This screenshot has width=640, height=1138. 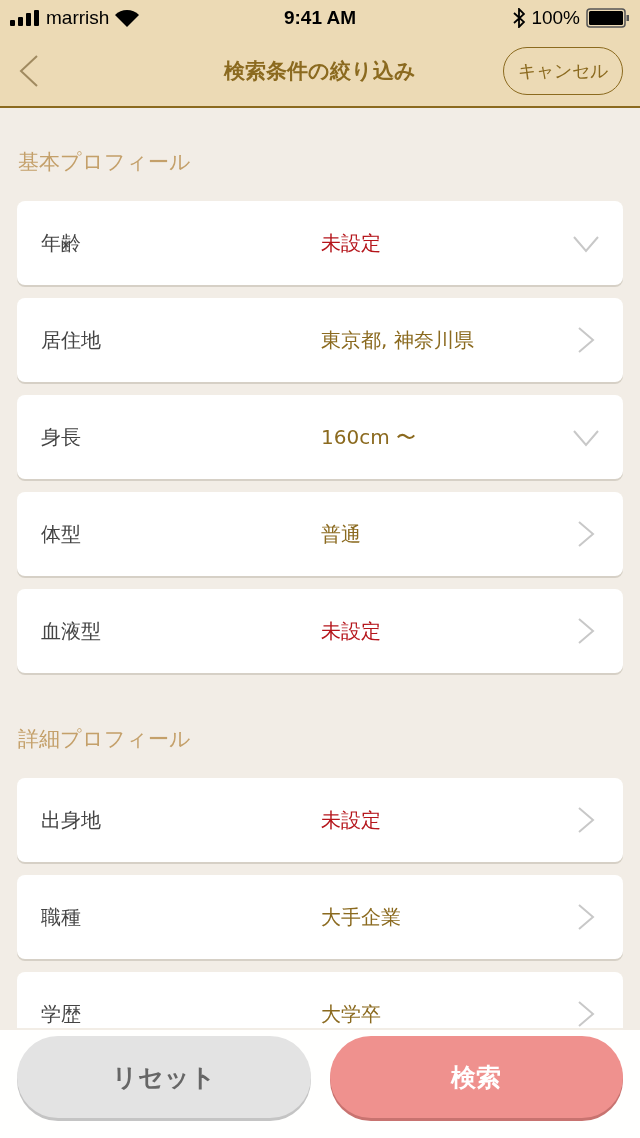 I want to click on row-value: 東京都, 神奈川県, so click(x=398, y=340).